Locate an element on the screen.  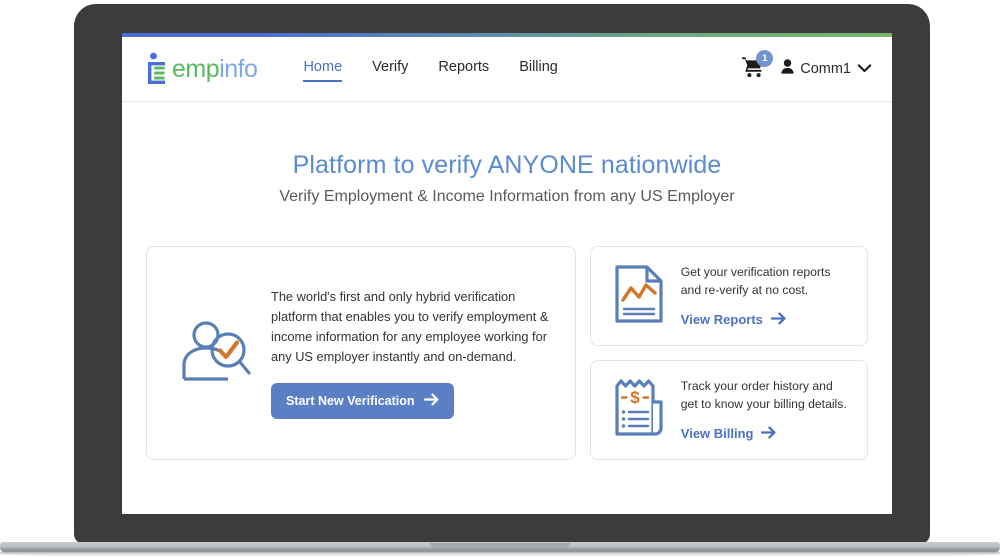
view-billing-link: View Billing is located at coordinates (729, 434).